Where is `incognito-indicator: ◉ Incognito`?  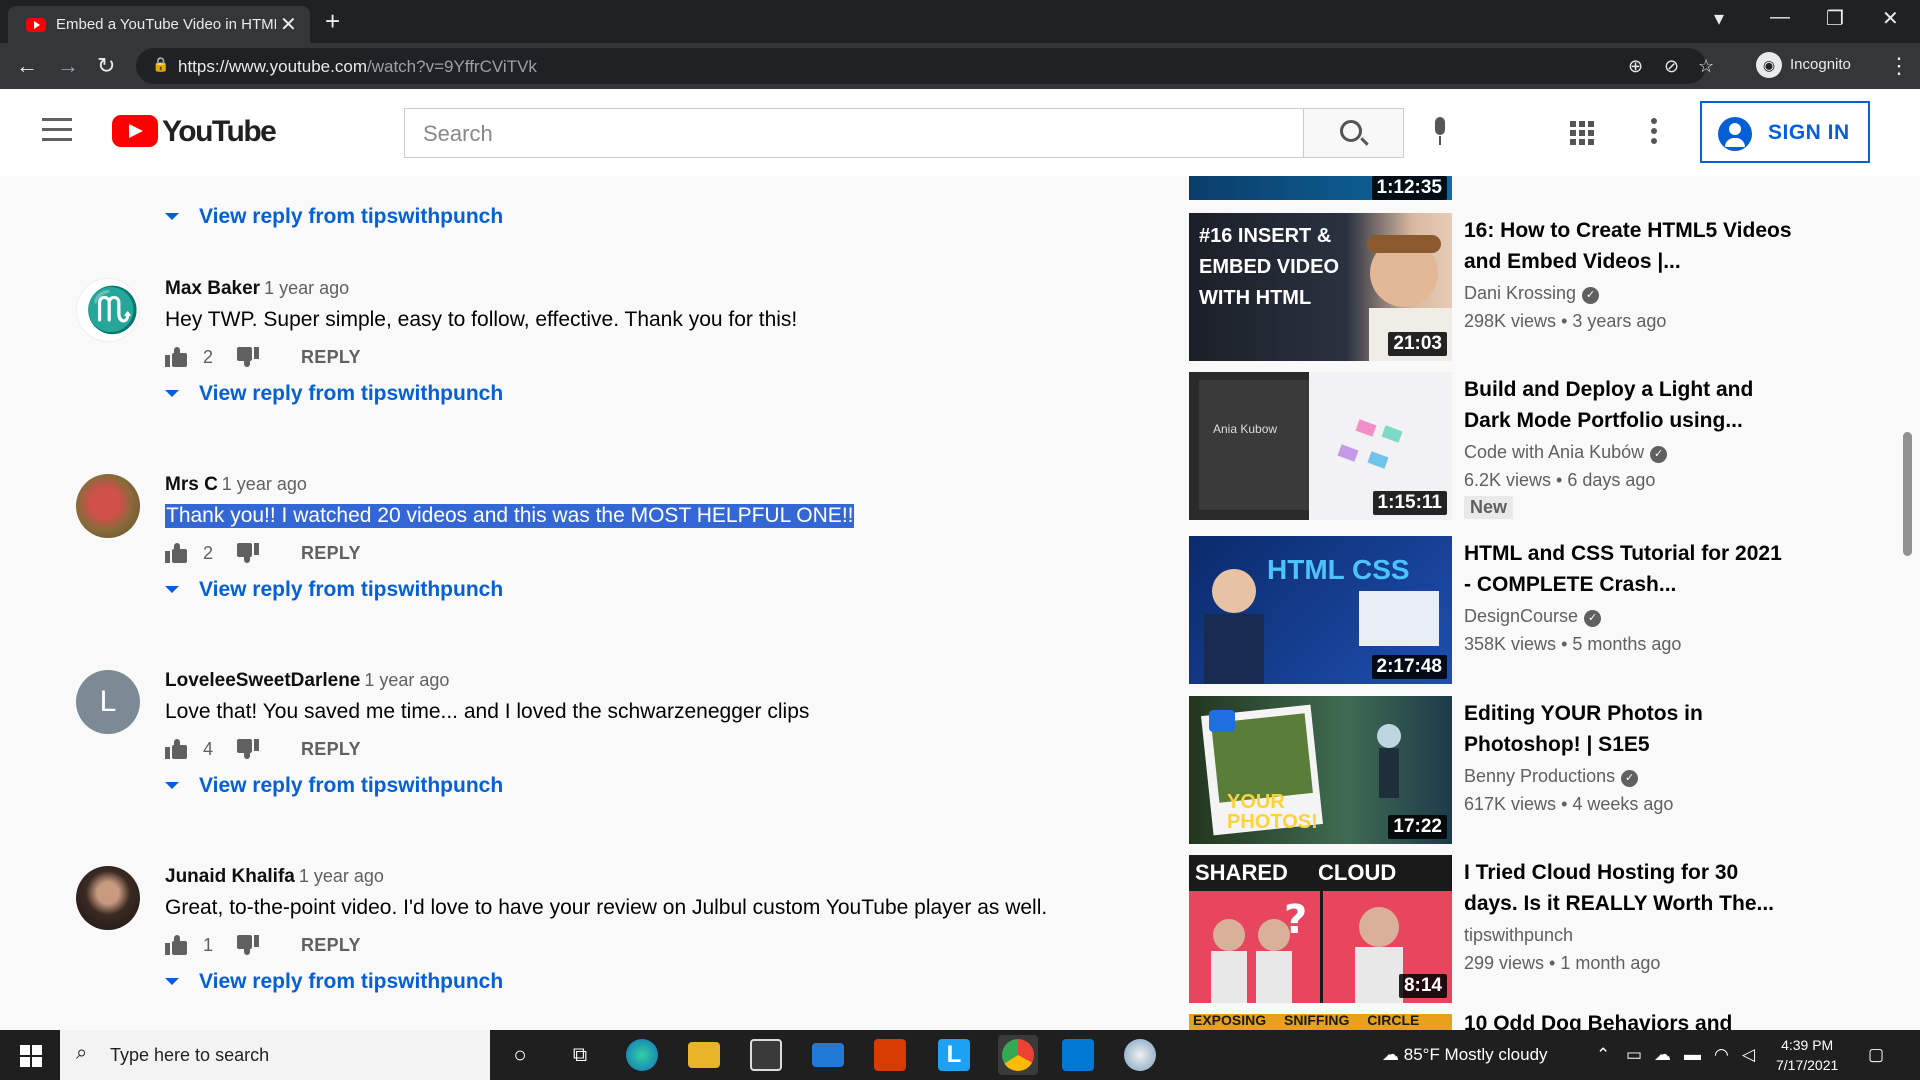
incognito-indicator: ◉ Incognito is located at coordinates (1803, 65).